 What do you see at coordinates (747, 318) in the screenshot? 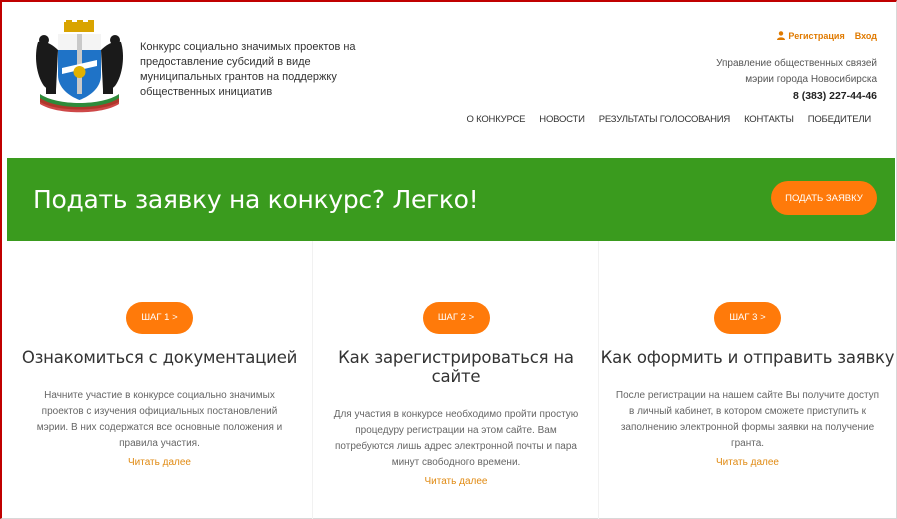
I see `step-3-button: ШАГ 3 >` at bounding box center [747, 318].